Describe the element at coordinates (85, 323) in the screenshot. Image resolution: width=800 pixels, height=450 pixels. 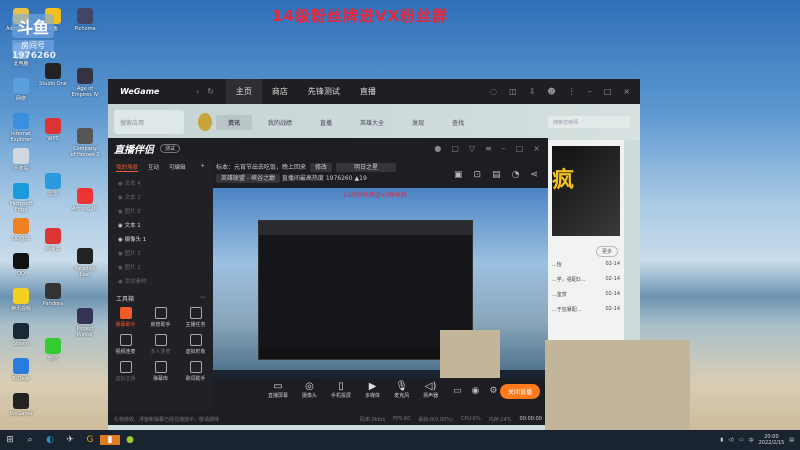
I see `desktop-icon: Project Winter` at that location.